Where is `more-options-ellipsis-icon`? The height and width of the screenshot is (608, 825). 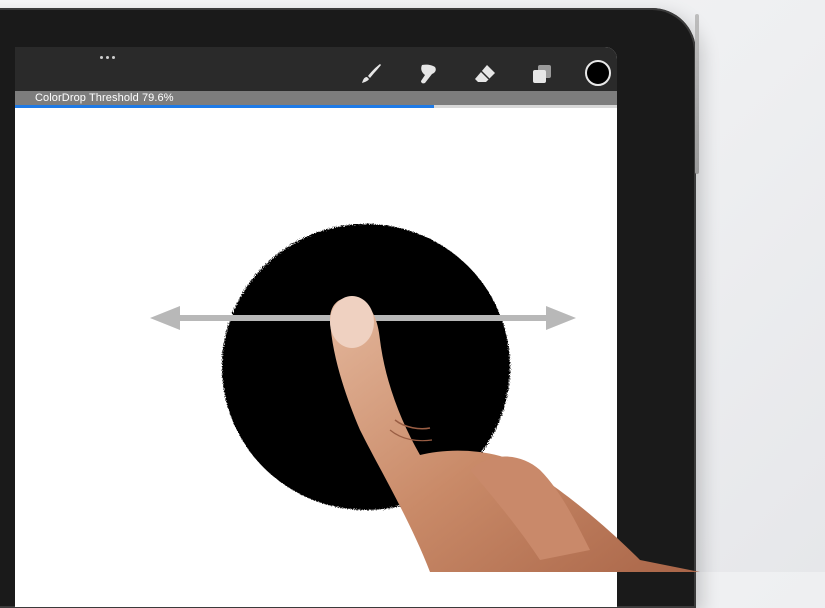 more-options-ellipsis-icon is located at coordinates (107, 57).